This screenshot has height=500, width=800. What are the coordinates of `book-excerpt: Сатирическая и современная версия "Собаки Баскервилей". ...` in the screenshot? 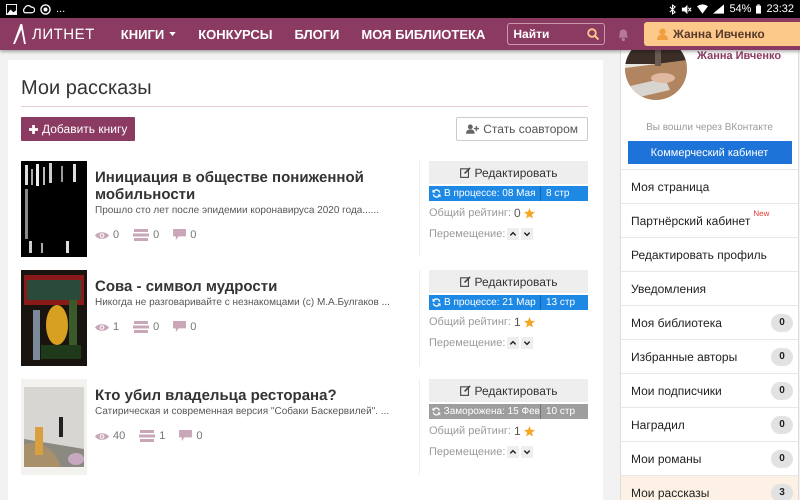 It's located at (242, 411).